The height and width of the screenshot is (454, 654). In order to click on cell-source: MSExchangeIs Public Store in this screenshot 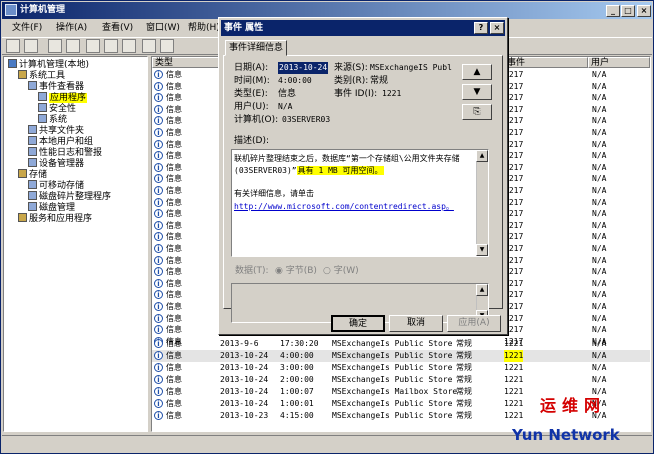, I will do `click(392, 415)`.